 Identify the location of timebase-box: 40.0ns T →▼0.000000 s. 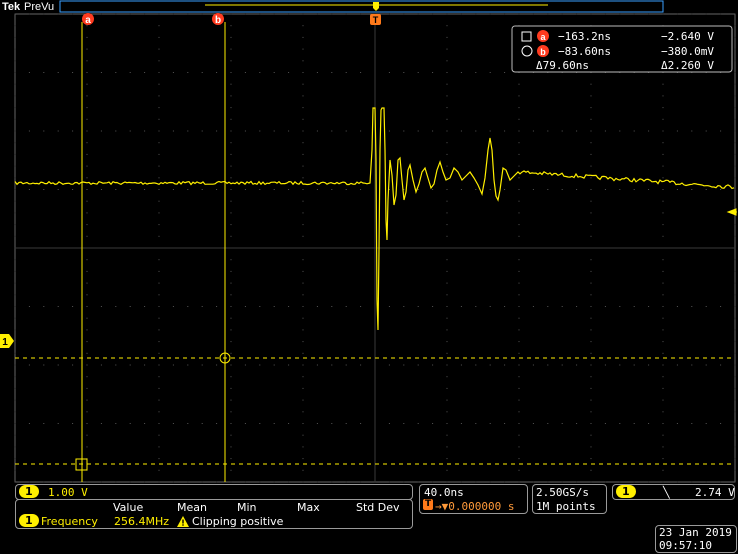
(473, 499).